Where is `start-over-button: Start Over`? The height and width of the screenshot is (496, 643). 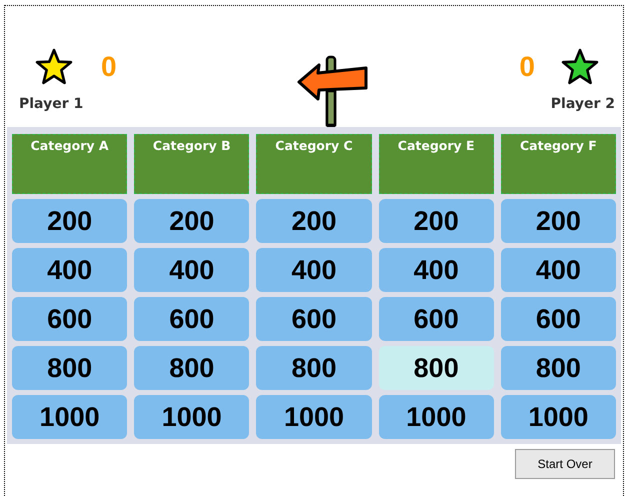 start-over-button: Start Over is located at coordinates (565, 464).